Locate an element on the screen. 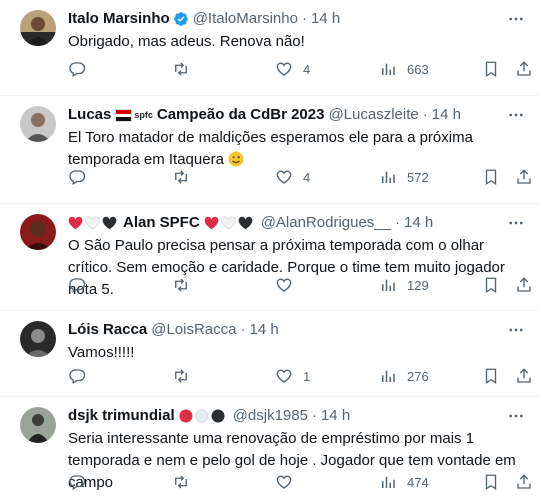 The height and width of the screenshot is (499, 540). views-button: 663 is located at coordinates (404, 69).